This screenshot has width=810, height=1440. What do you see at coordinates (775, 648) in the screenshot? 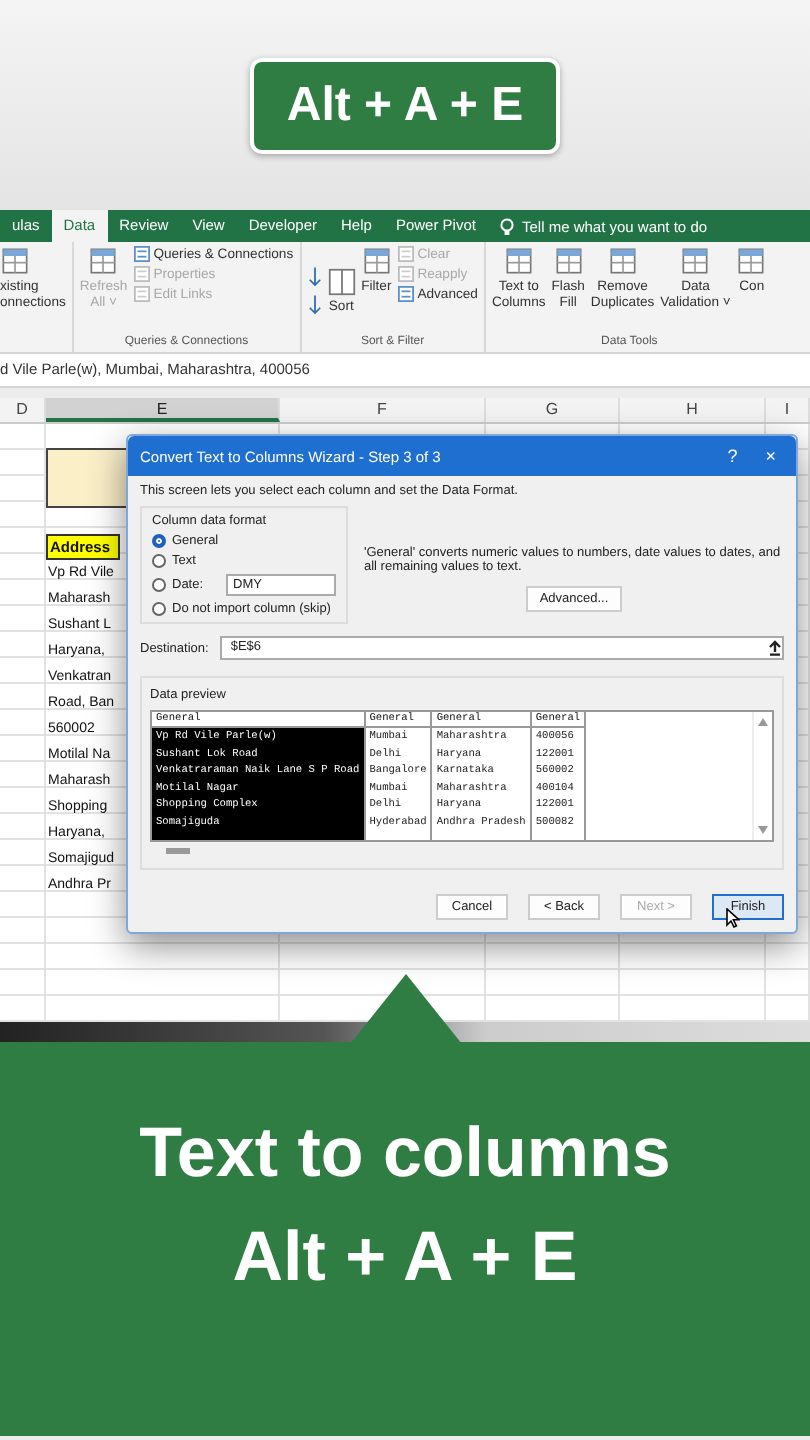
I see `collapse-icon` at bounding box center [775, 648].